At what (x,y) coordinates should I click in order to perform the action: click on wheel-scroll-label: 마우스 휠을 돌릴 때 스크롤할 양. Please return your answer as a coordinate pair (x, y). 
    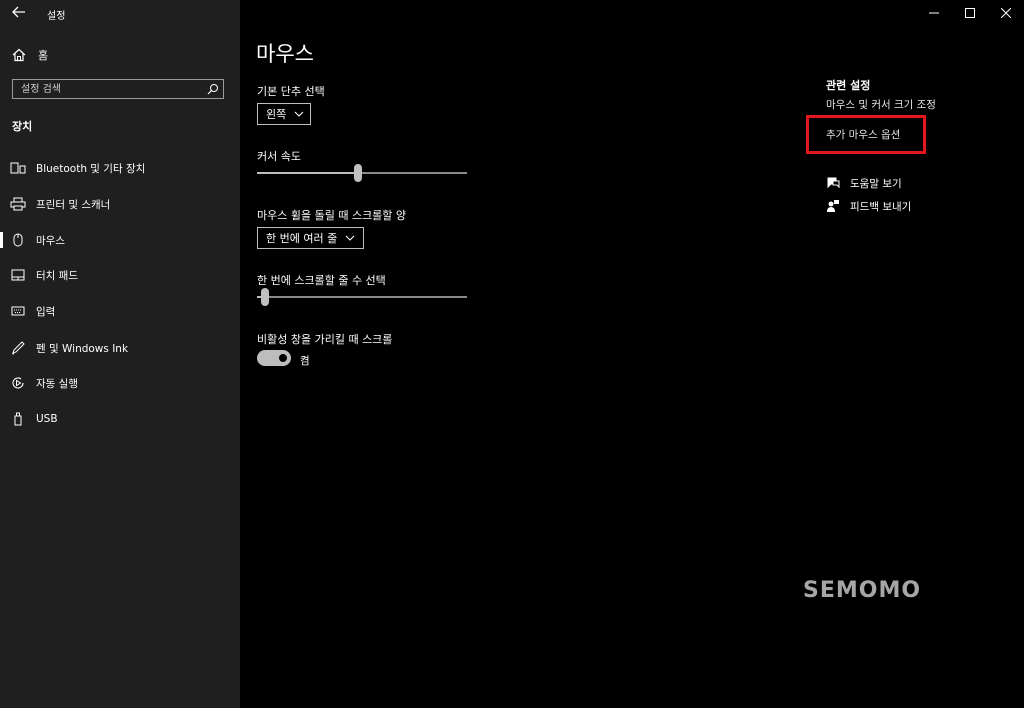
    Looking at the image, I should click on (332, 215).